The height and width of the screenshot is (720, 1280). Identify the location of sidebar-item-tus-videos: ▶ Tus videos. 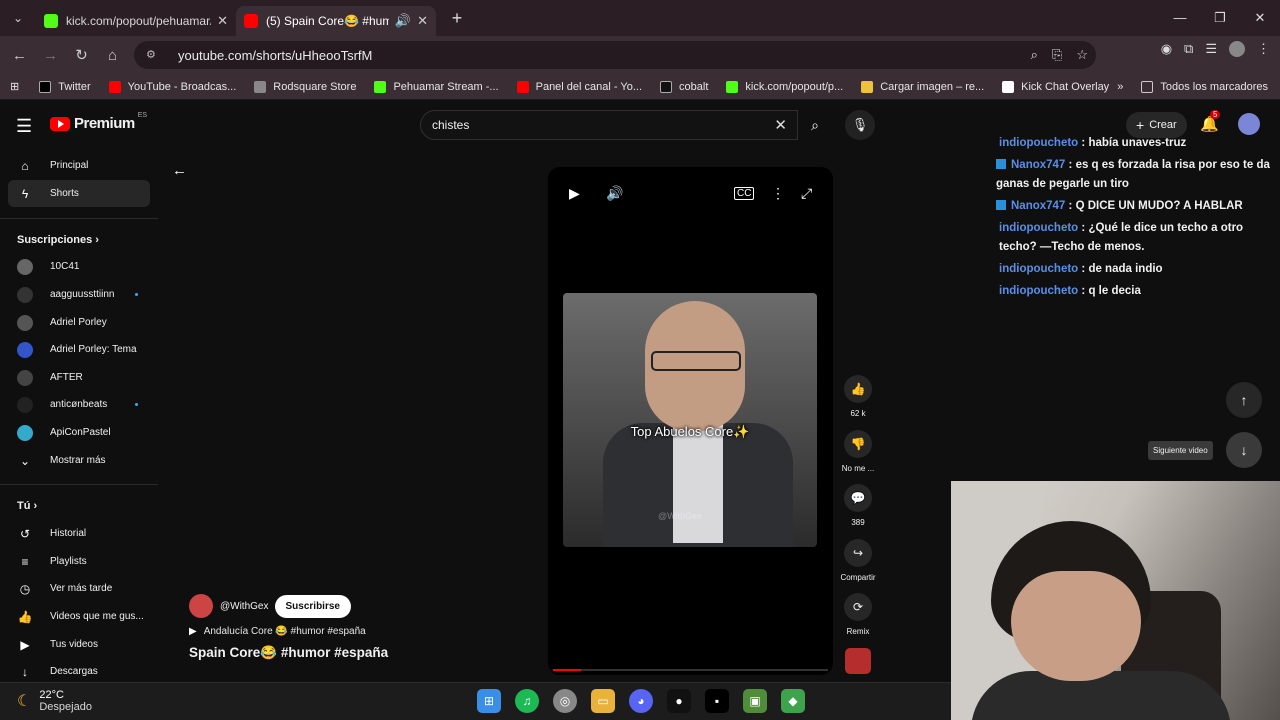
(79, 644).